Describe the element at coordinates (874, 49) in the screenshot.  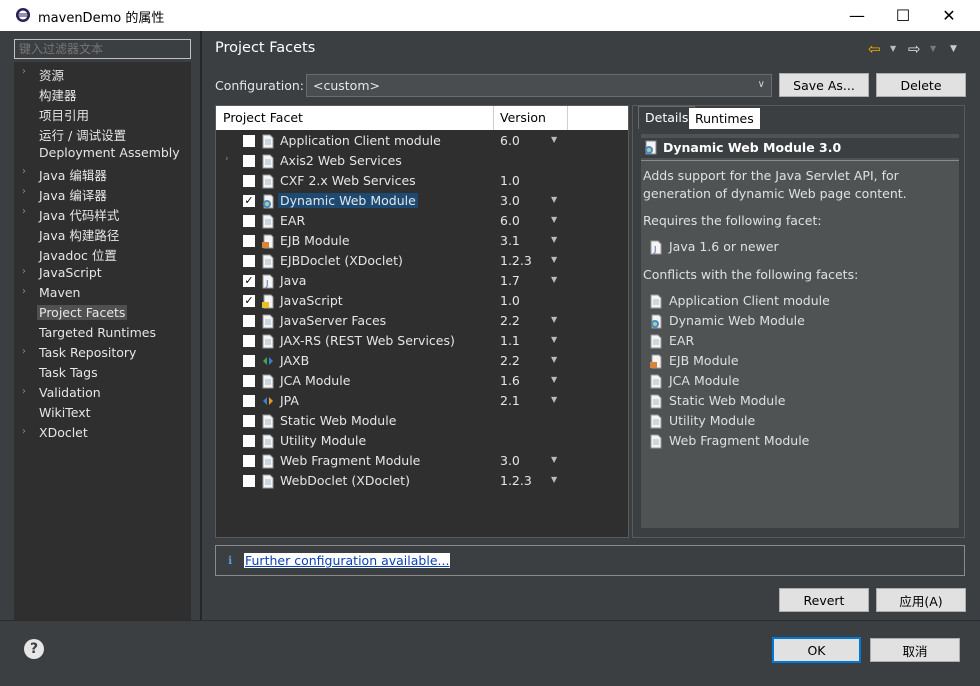
I see `back-arrow-icon: ⇦` at that location.